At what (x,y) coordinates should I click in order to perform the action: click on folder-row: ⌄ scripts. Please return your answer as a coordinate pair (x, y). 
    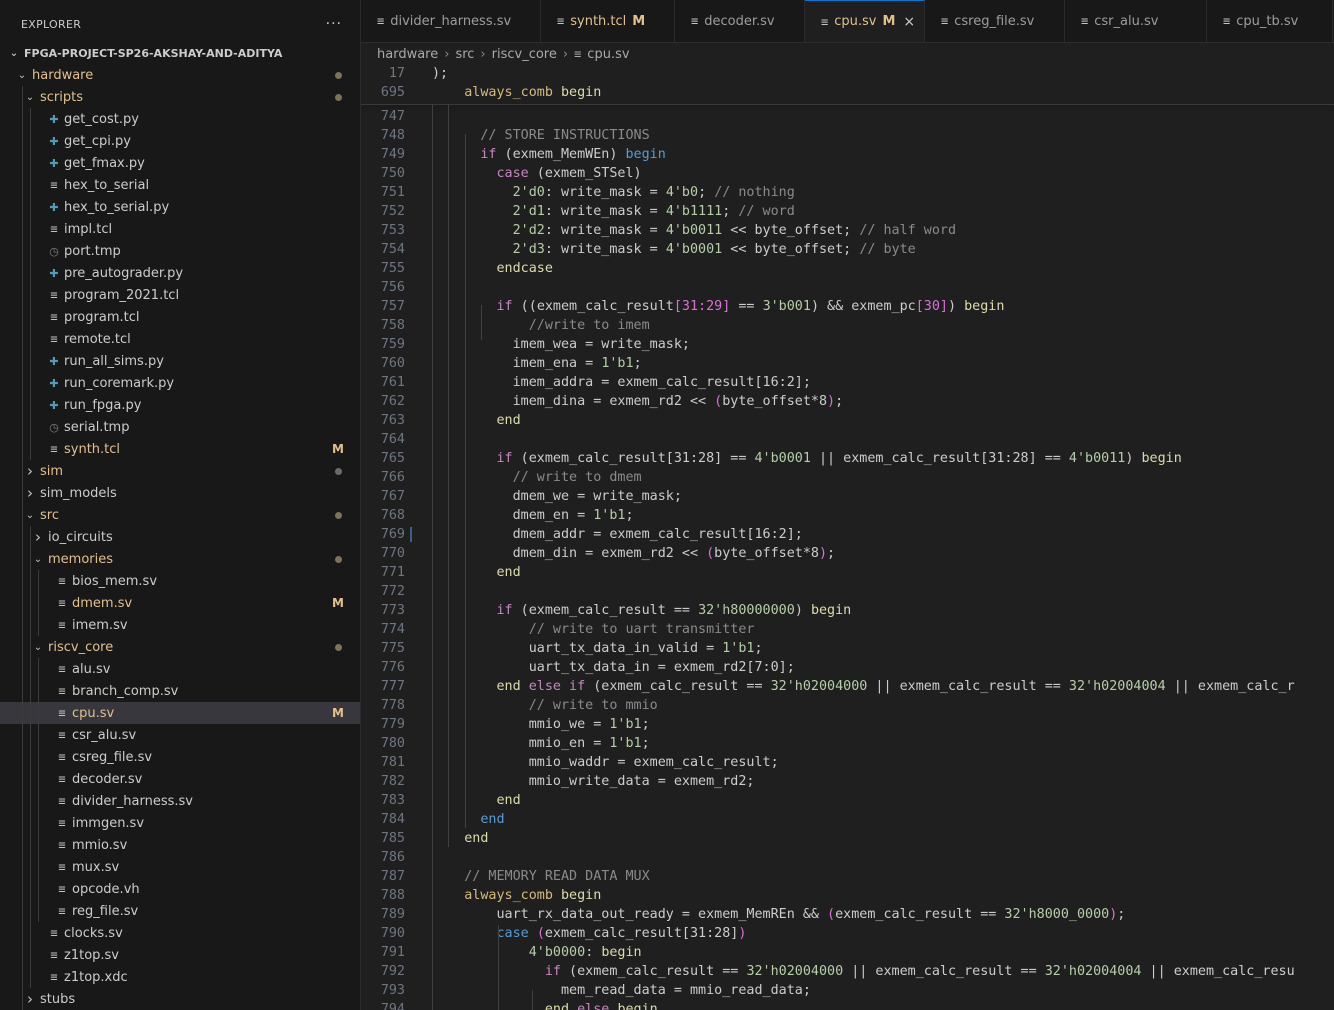
    Looking at the image, I should click on (180, 97).